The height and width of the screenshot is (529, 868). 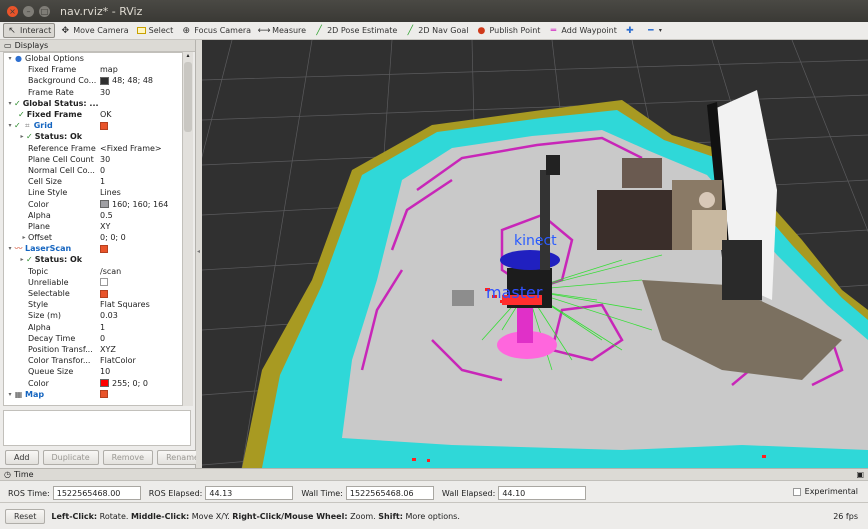 I want to click on tree-row: Alpha 1, so click(x=93, y=327).